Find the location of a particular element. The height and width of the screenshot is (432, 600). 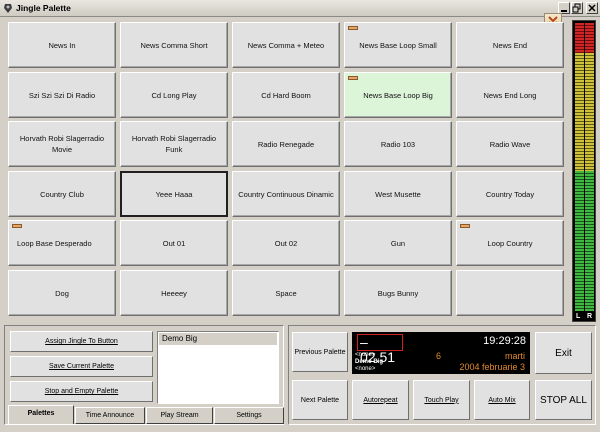

jingle-button: Country Today is located at coordinates (510, 194).